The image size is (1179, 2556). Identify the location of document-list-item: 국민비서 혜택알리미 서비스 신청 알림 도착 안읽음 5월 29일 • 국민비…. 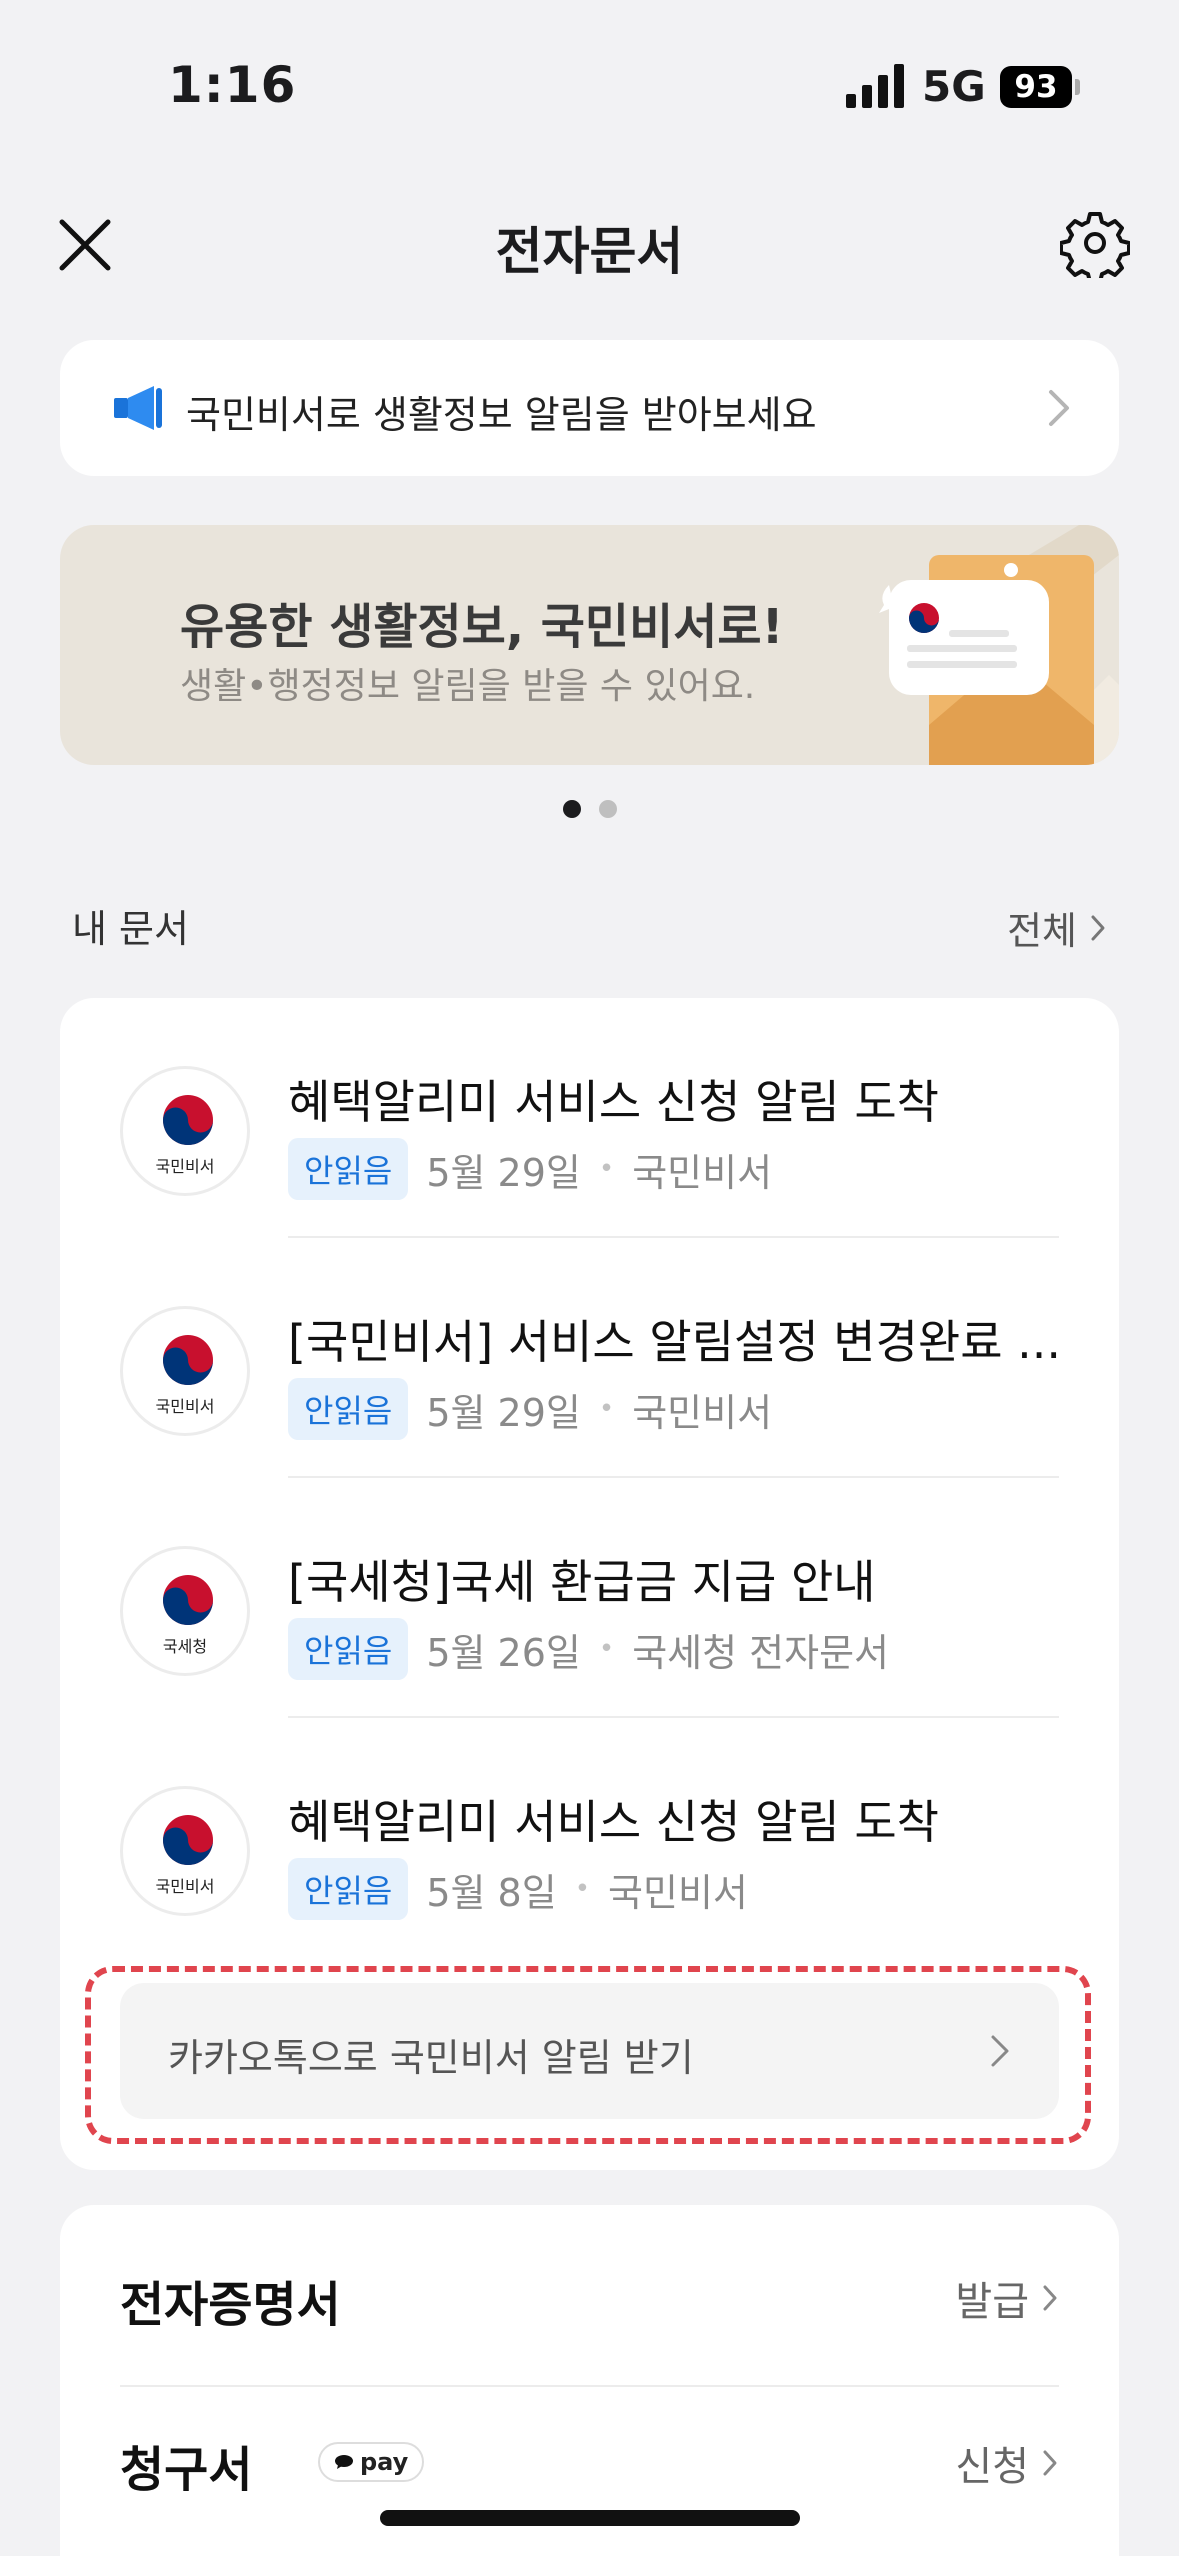
(589, 1118).